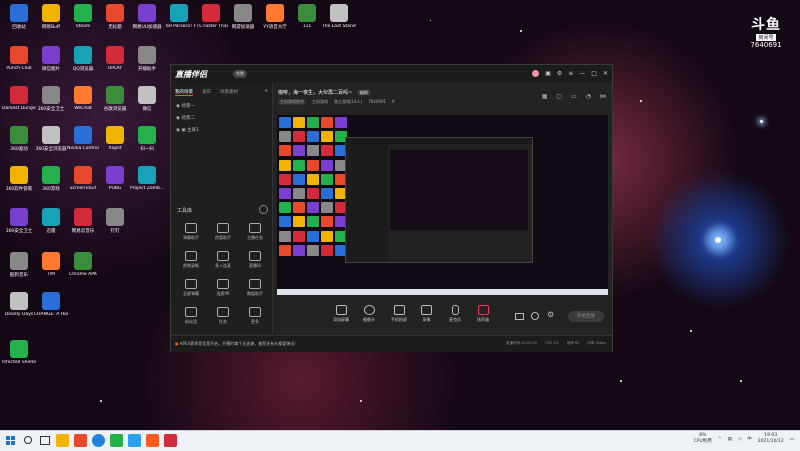 This screenshot has width=800, height=451. I want to click on desktop-icon: PUBG, so click(115, 178).